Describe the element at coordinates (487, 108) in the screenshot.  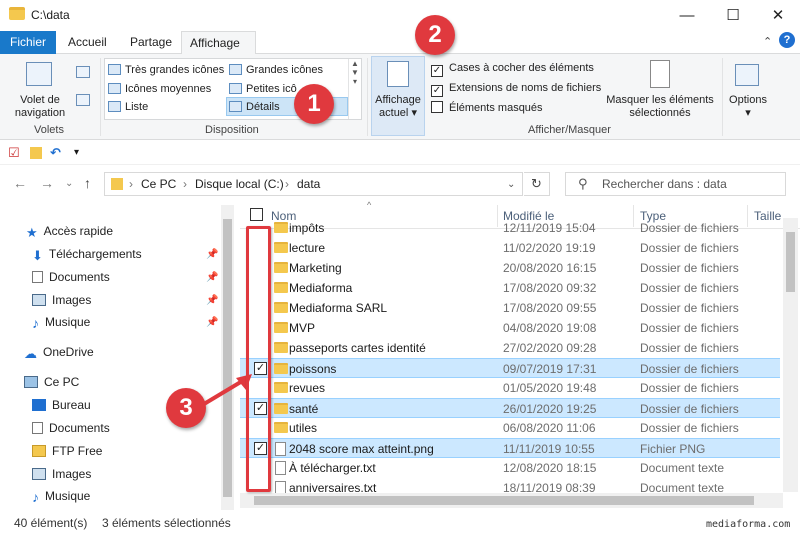
I see `checkbox-hidden-items: Éléments masqués` at that location.